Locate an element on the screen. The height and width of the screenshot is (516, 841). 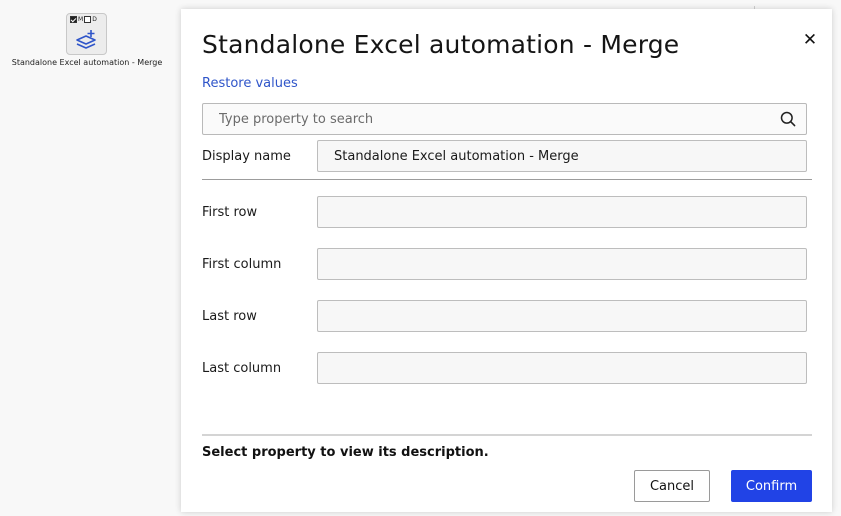
node-flags: M D is located at coordinates (87, 19).